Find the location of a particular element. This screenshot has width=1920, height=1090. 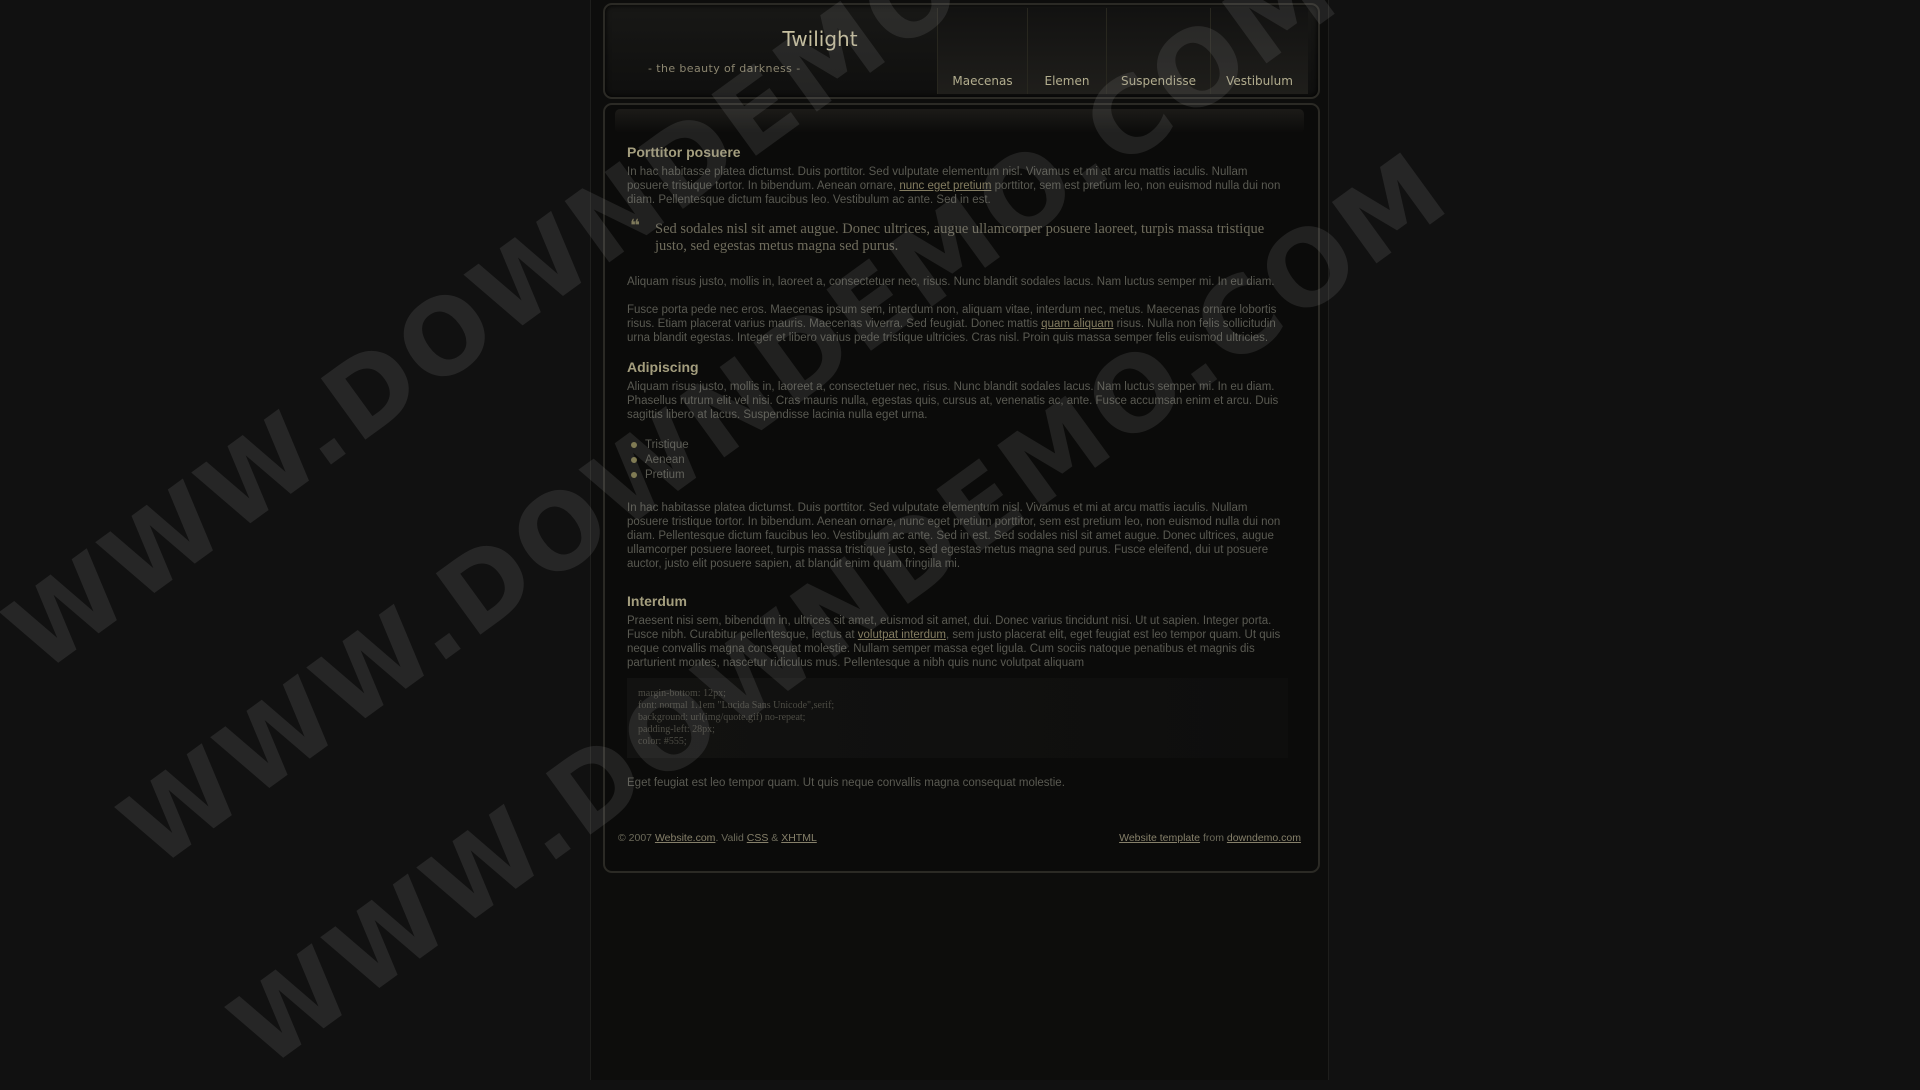

valid-text: . Valid is located at coordinates (729, 838).